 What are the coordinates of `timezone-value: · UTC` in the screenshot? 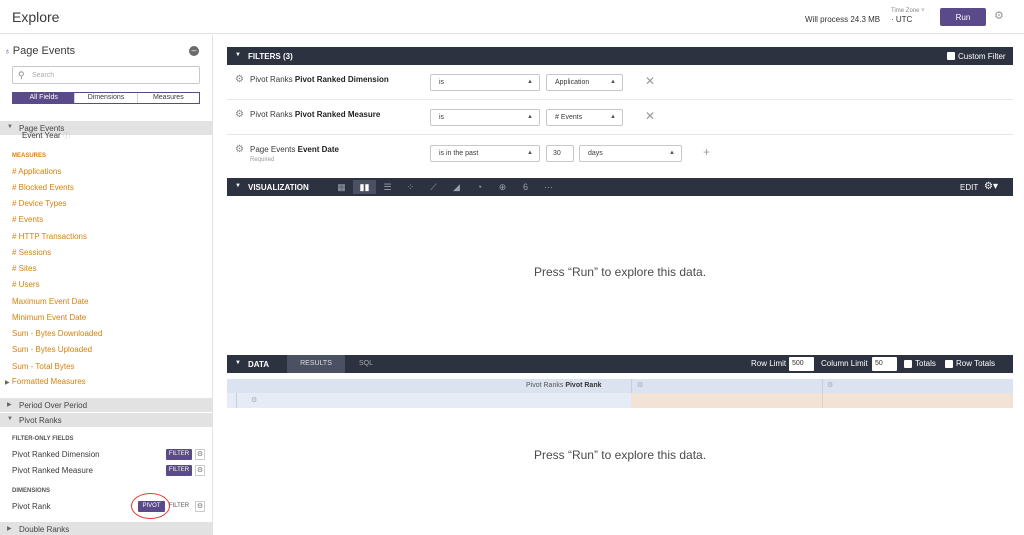 It's located at (901, 19).